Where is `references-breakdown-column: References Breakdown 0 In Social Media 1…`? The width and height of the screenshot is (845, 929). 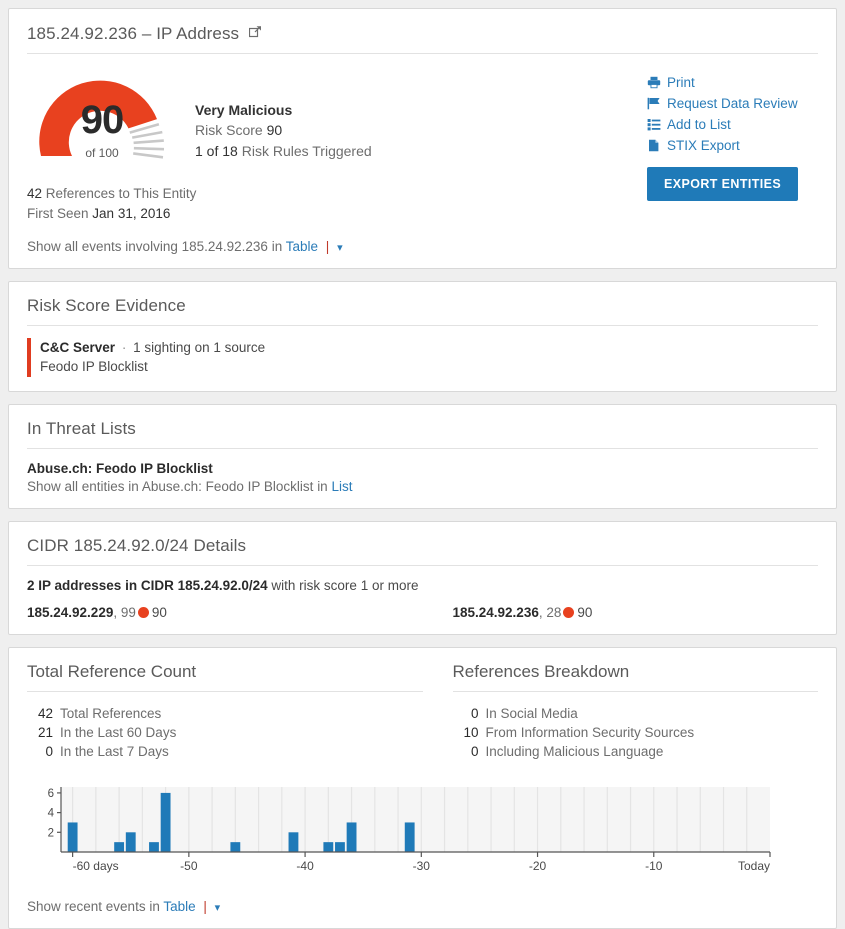
references-breakdown-column: References Breakdown 0 In Social Media 1… is located at coordinates (621, 704).